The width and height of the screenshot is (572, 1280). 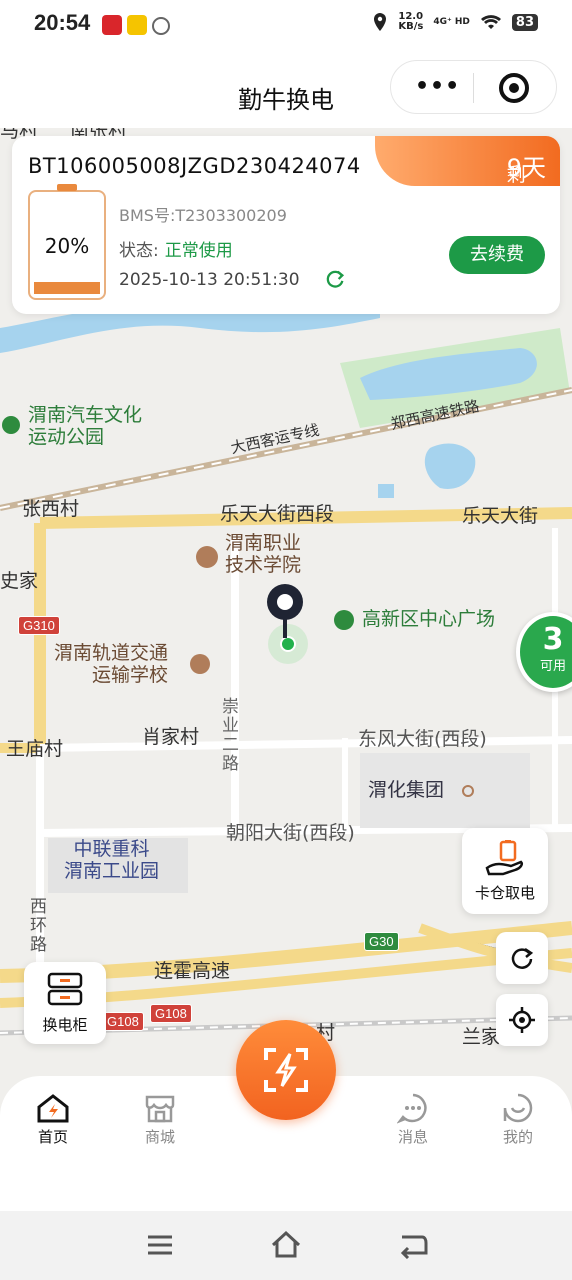 I want to click on net-type: 4G⁺ HD, so click(x=451, y=22).